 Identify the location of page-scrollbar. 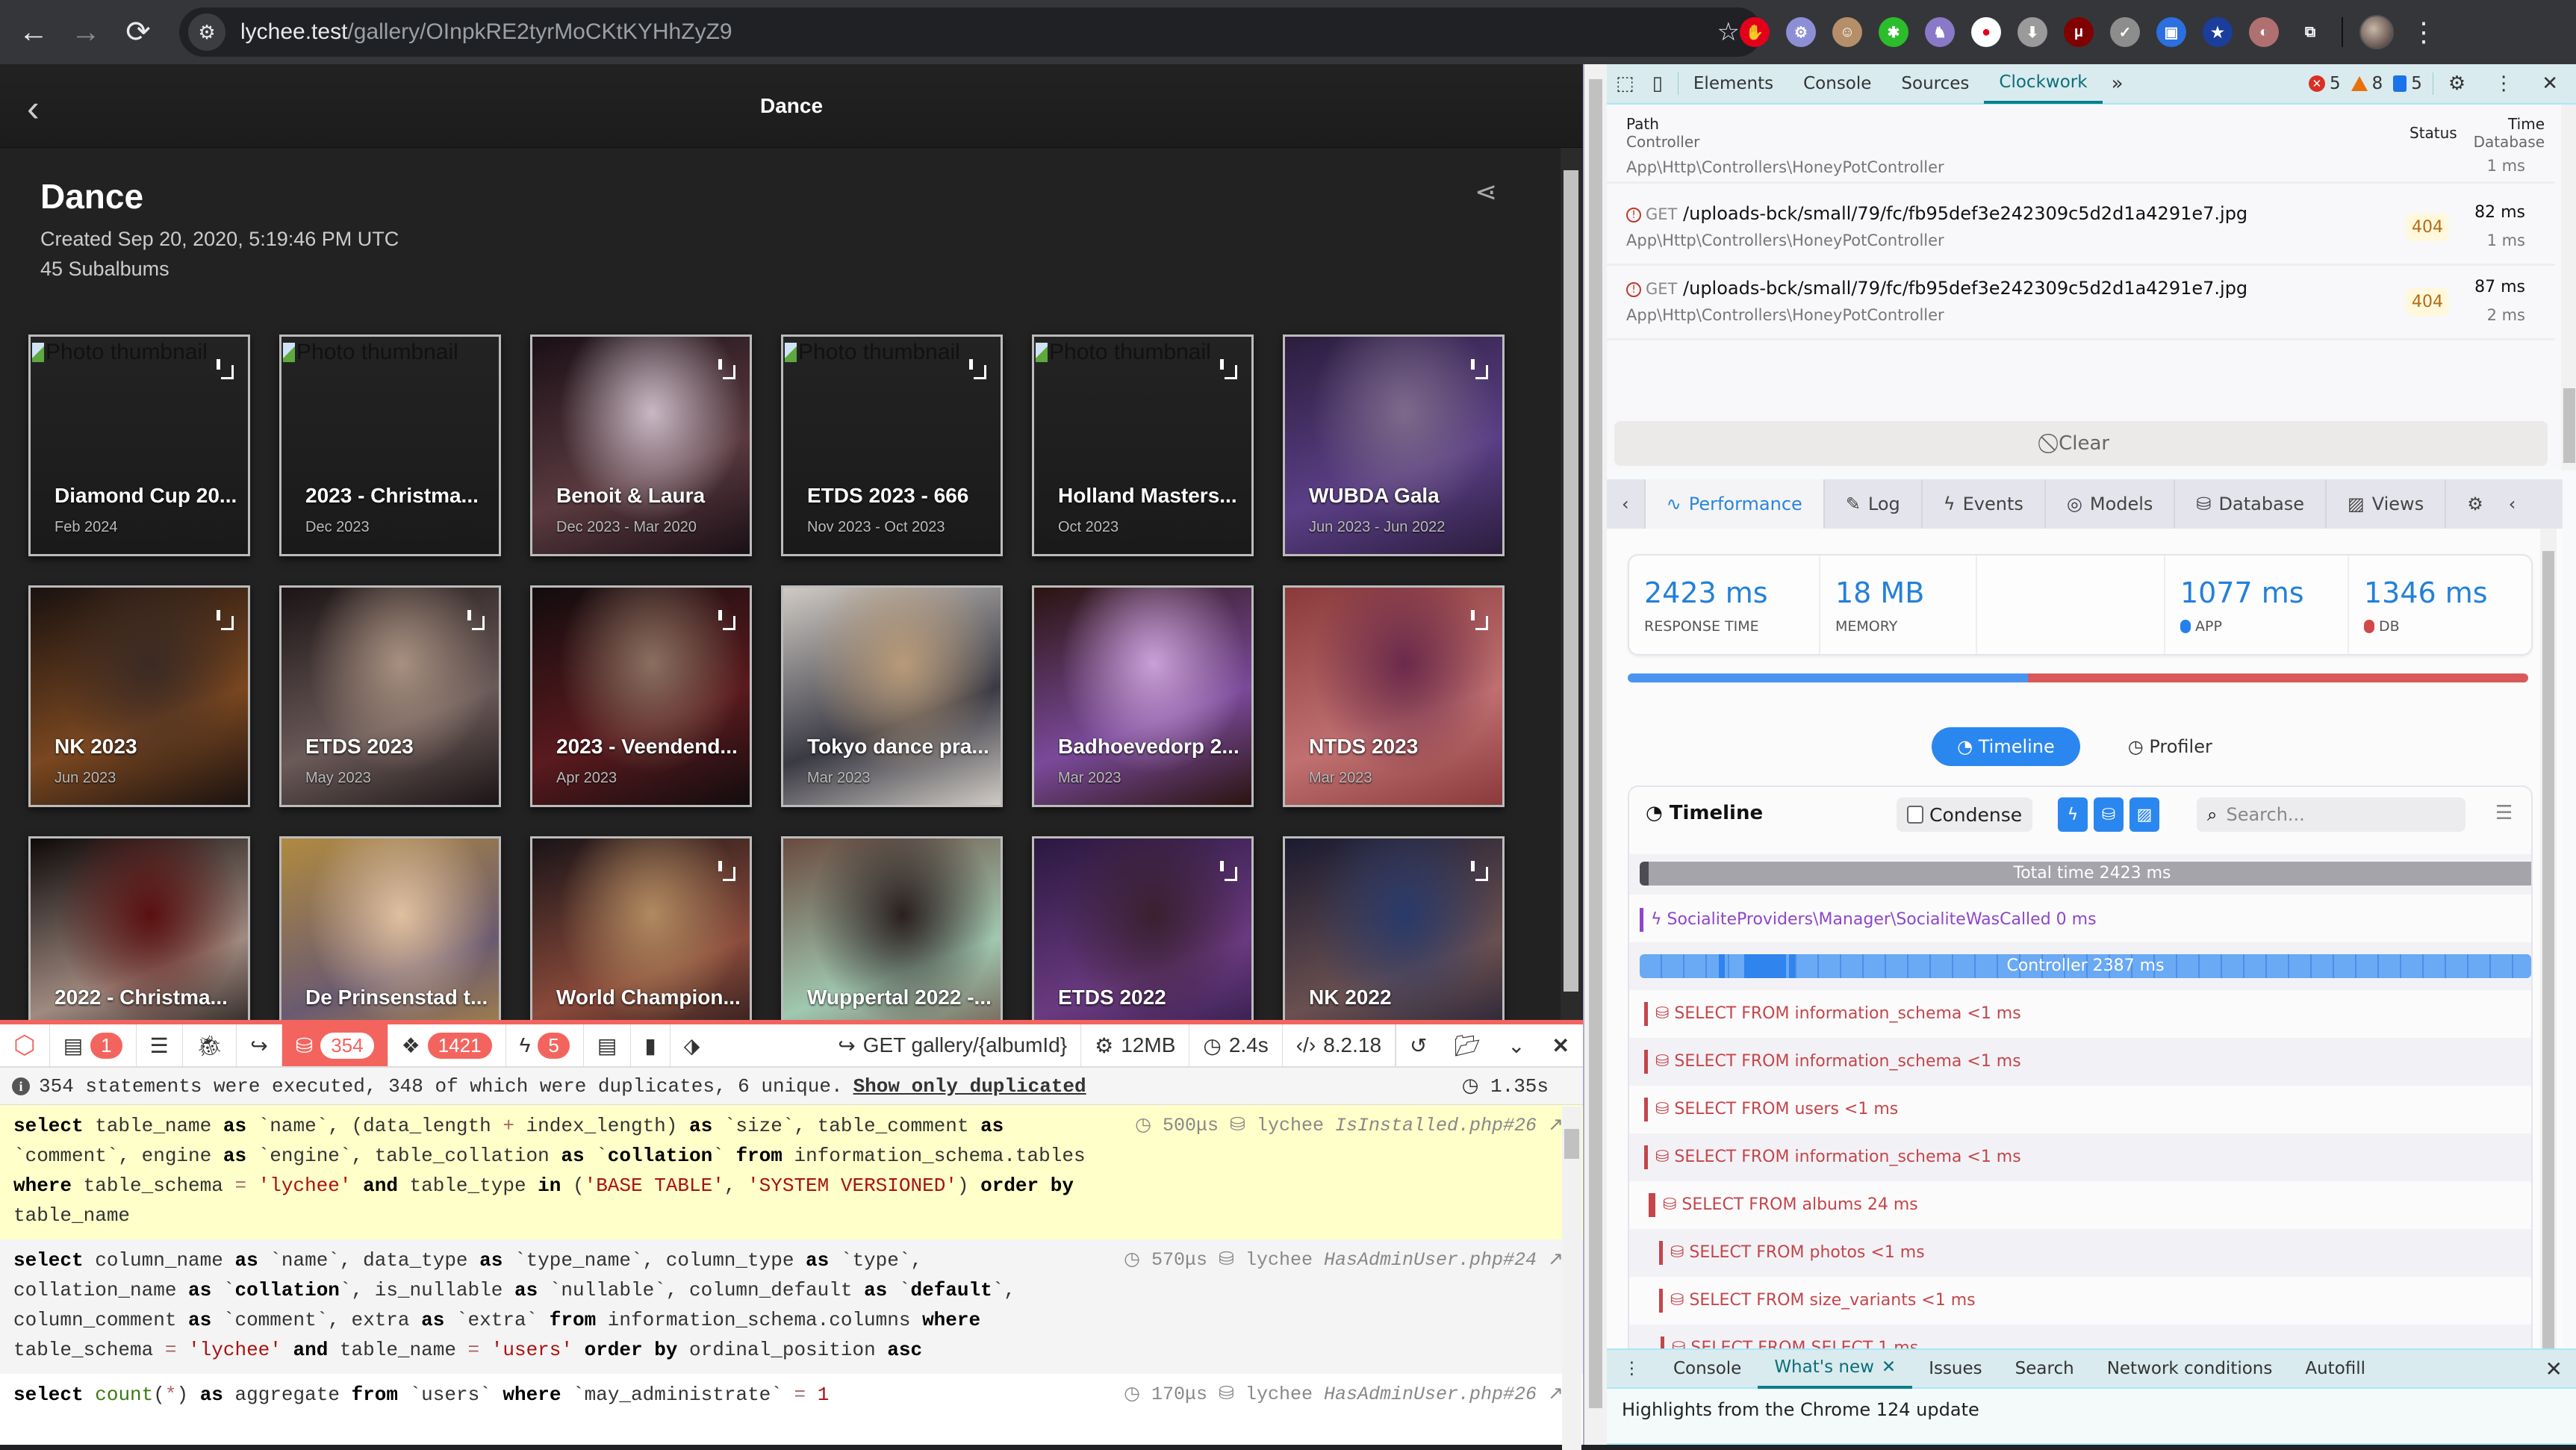
(1571, 584).